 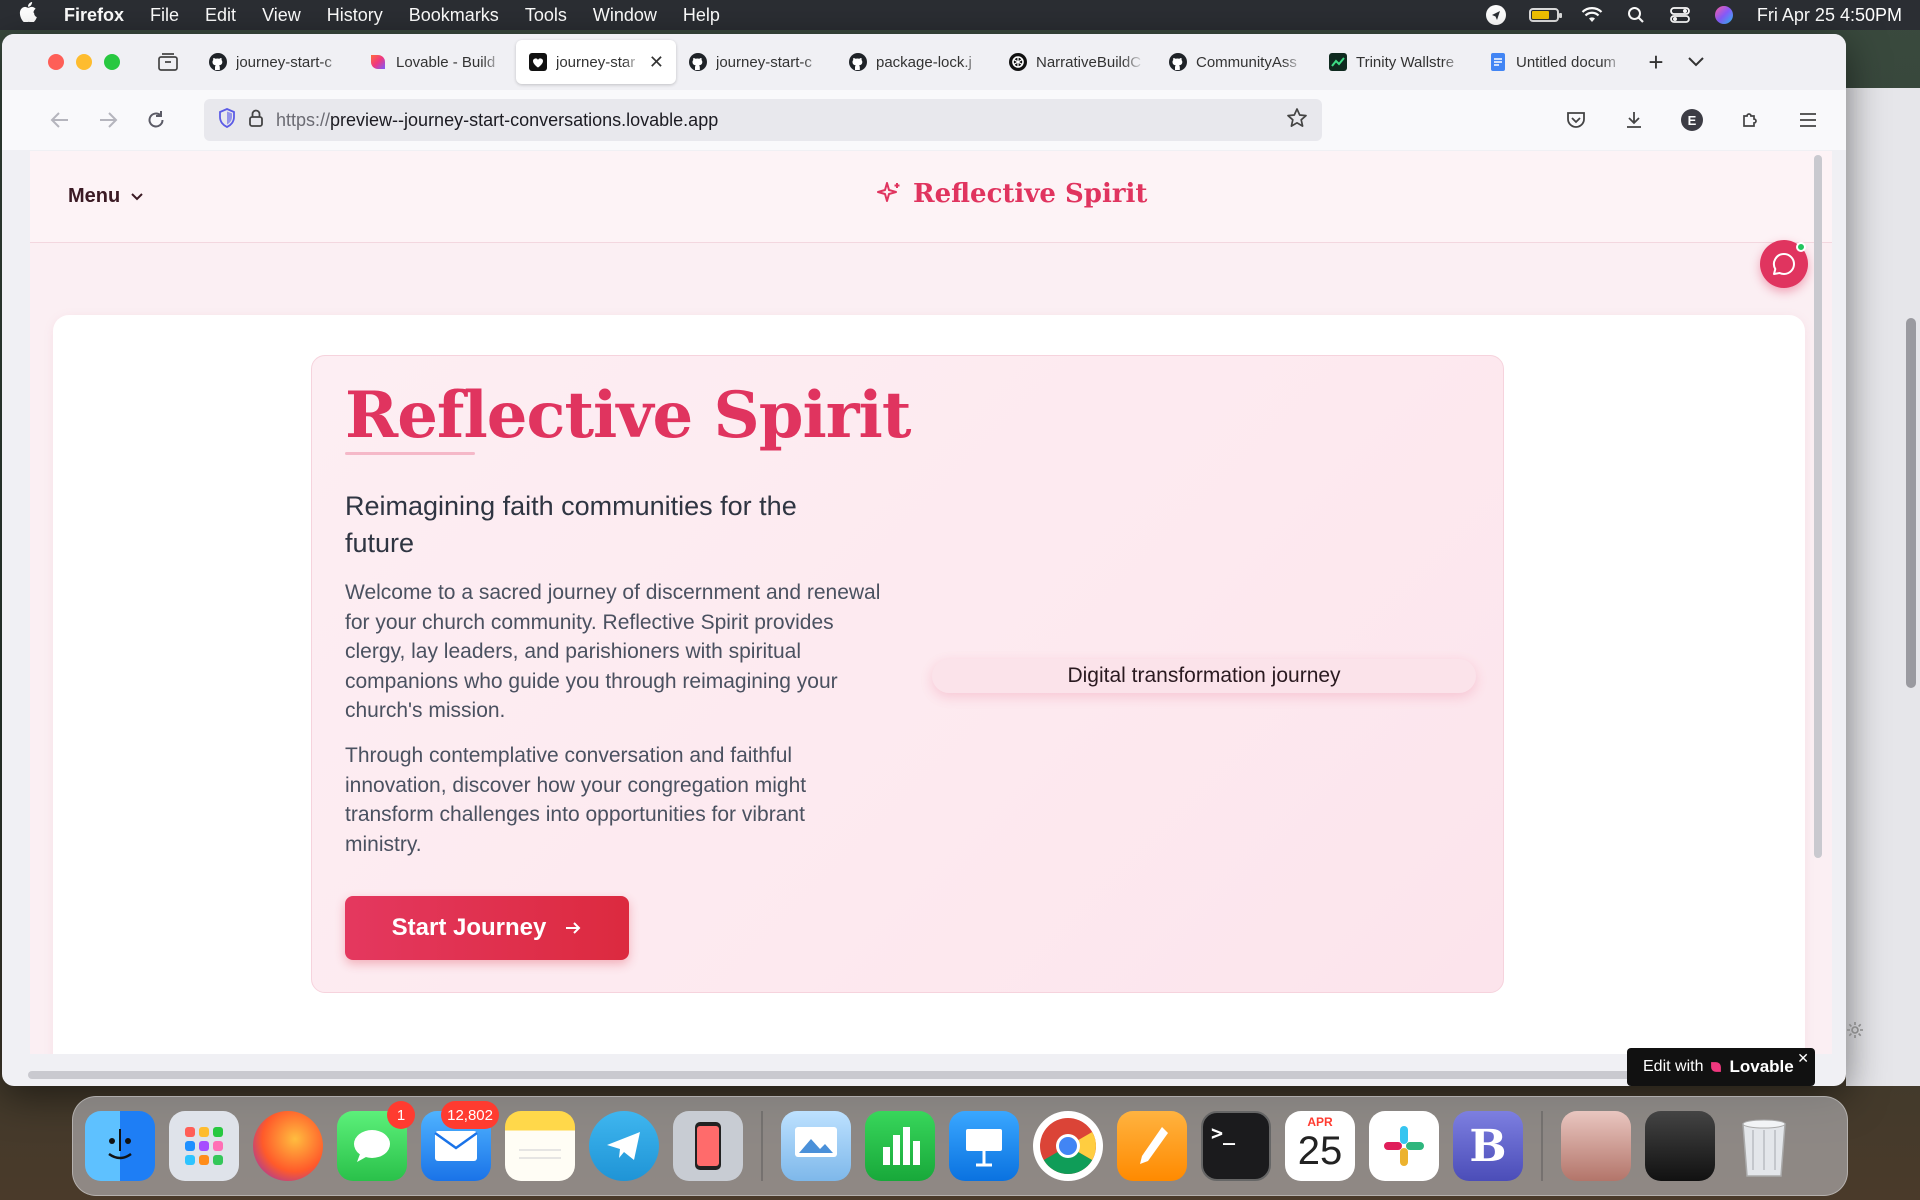 I want to click on calendar-app-icon: APR 25, so click(x=1320, y=1146).